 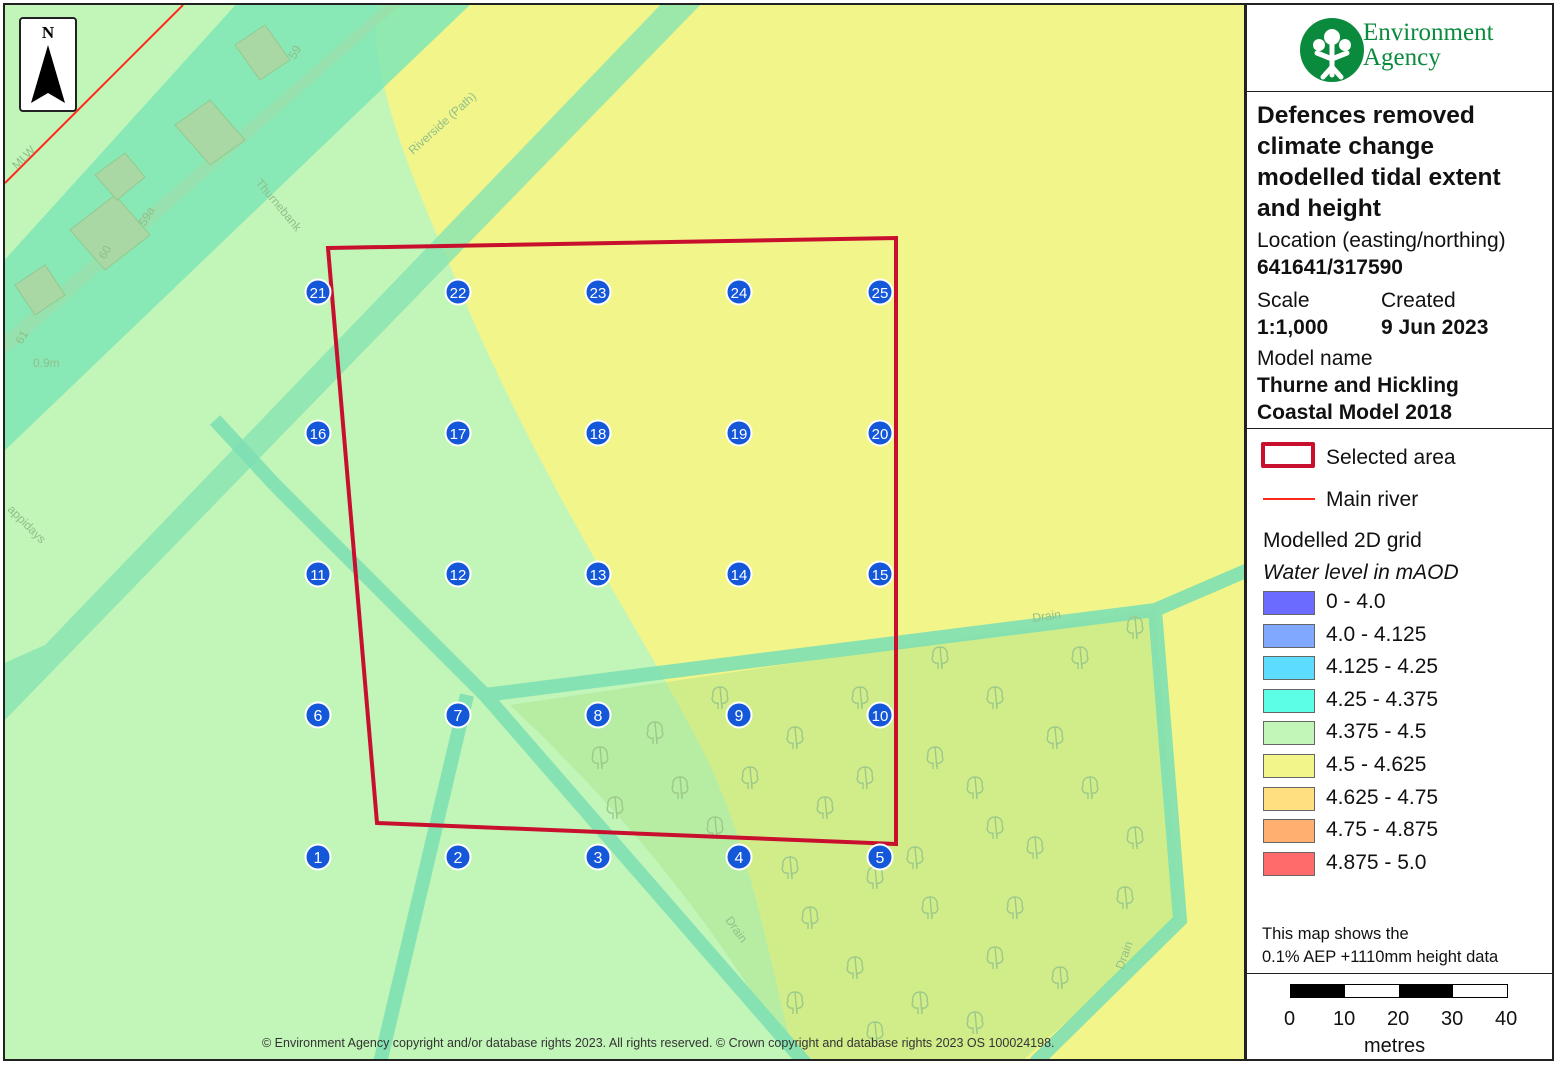 I want to click on sample-point: 6, so click(x=318, y=715).